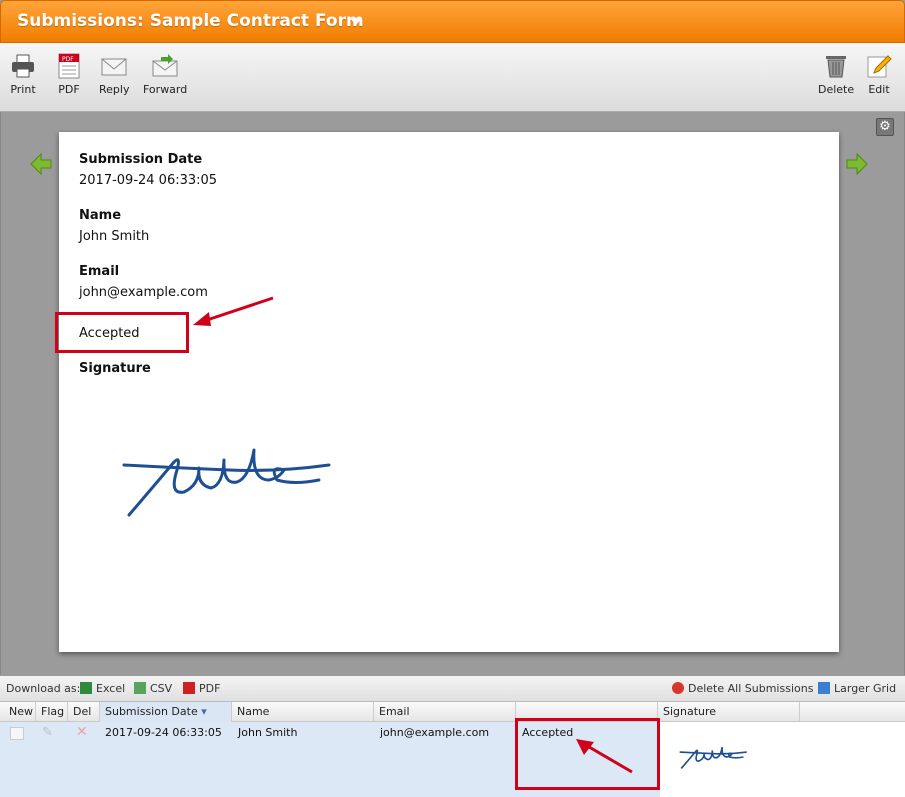  I want to click on name-label: Name, so click(100, 215).